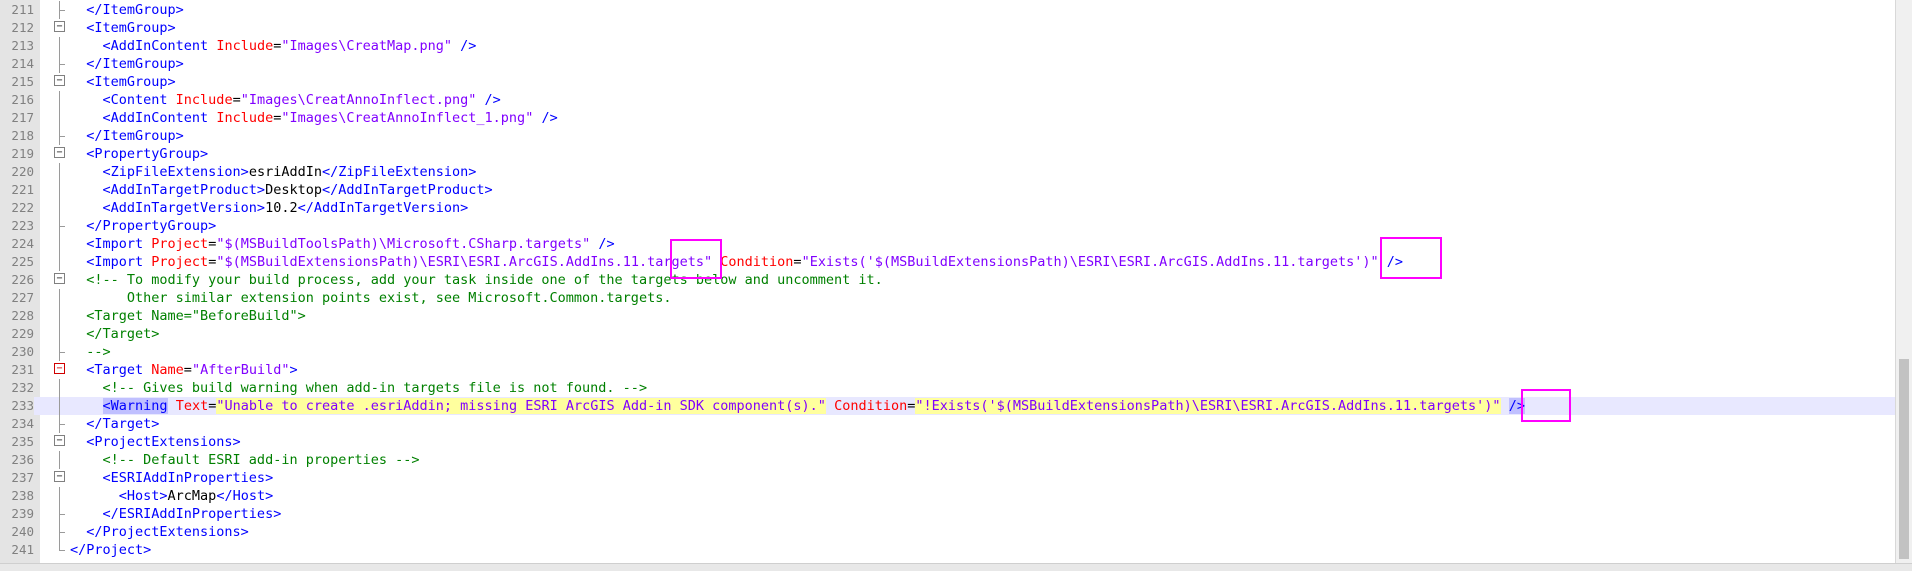  I want to click on code-token: <PropertyGroup>, so click(139, 154).